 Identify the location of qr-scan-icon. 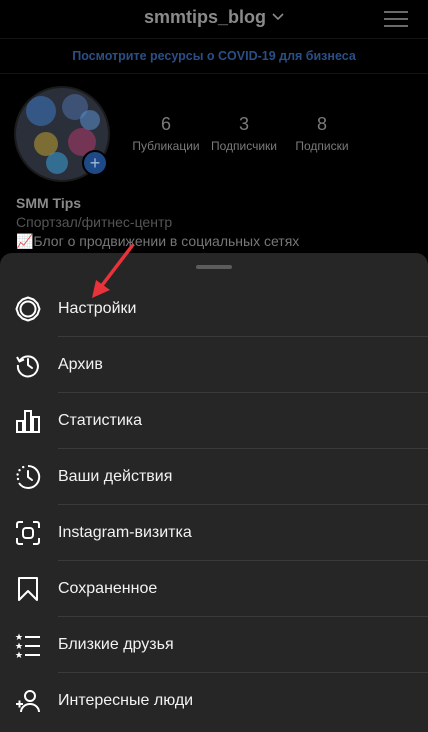
(28, 533).